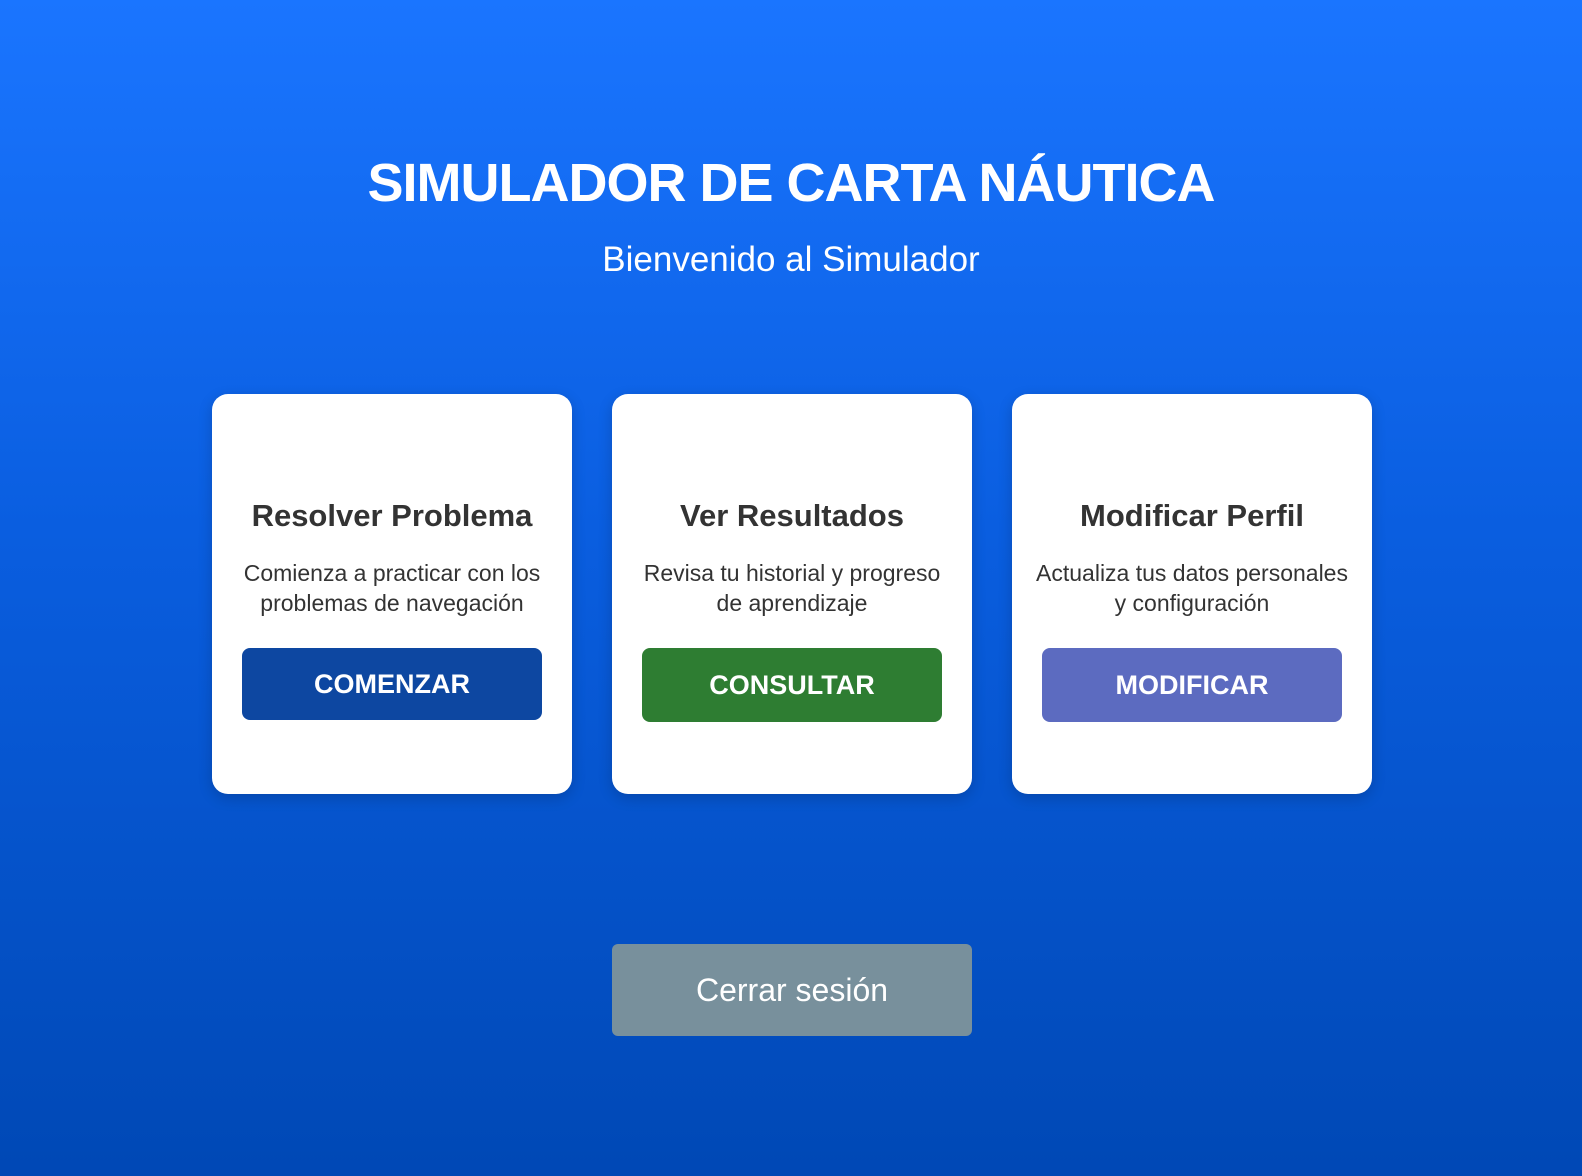 This screenshot has height=1176, width=1582. I want to click on consultar-button: CONSULTAR, so click(792, 685).